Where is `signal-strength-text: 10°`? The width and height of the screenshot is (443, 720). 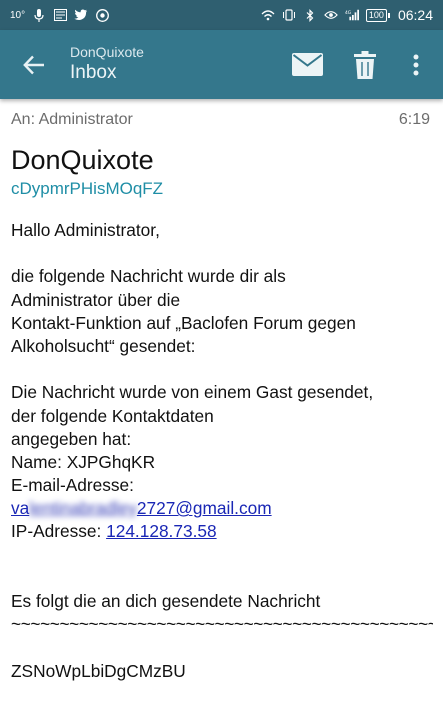
signal-strength-text: 10° is located at coordinates (18, 15).